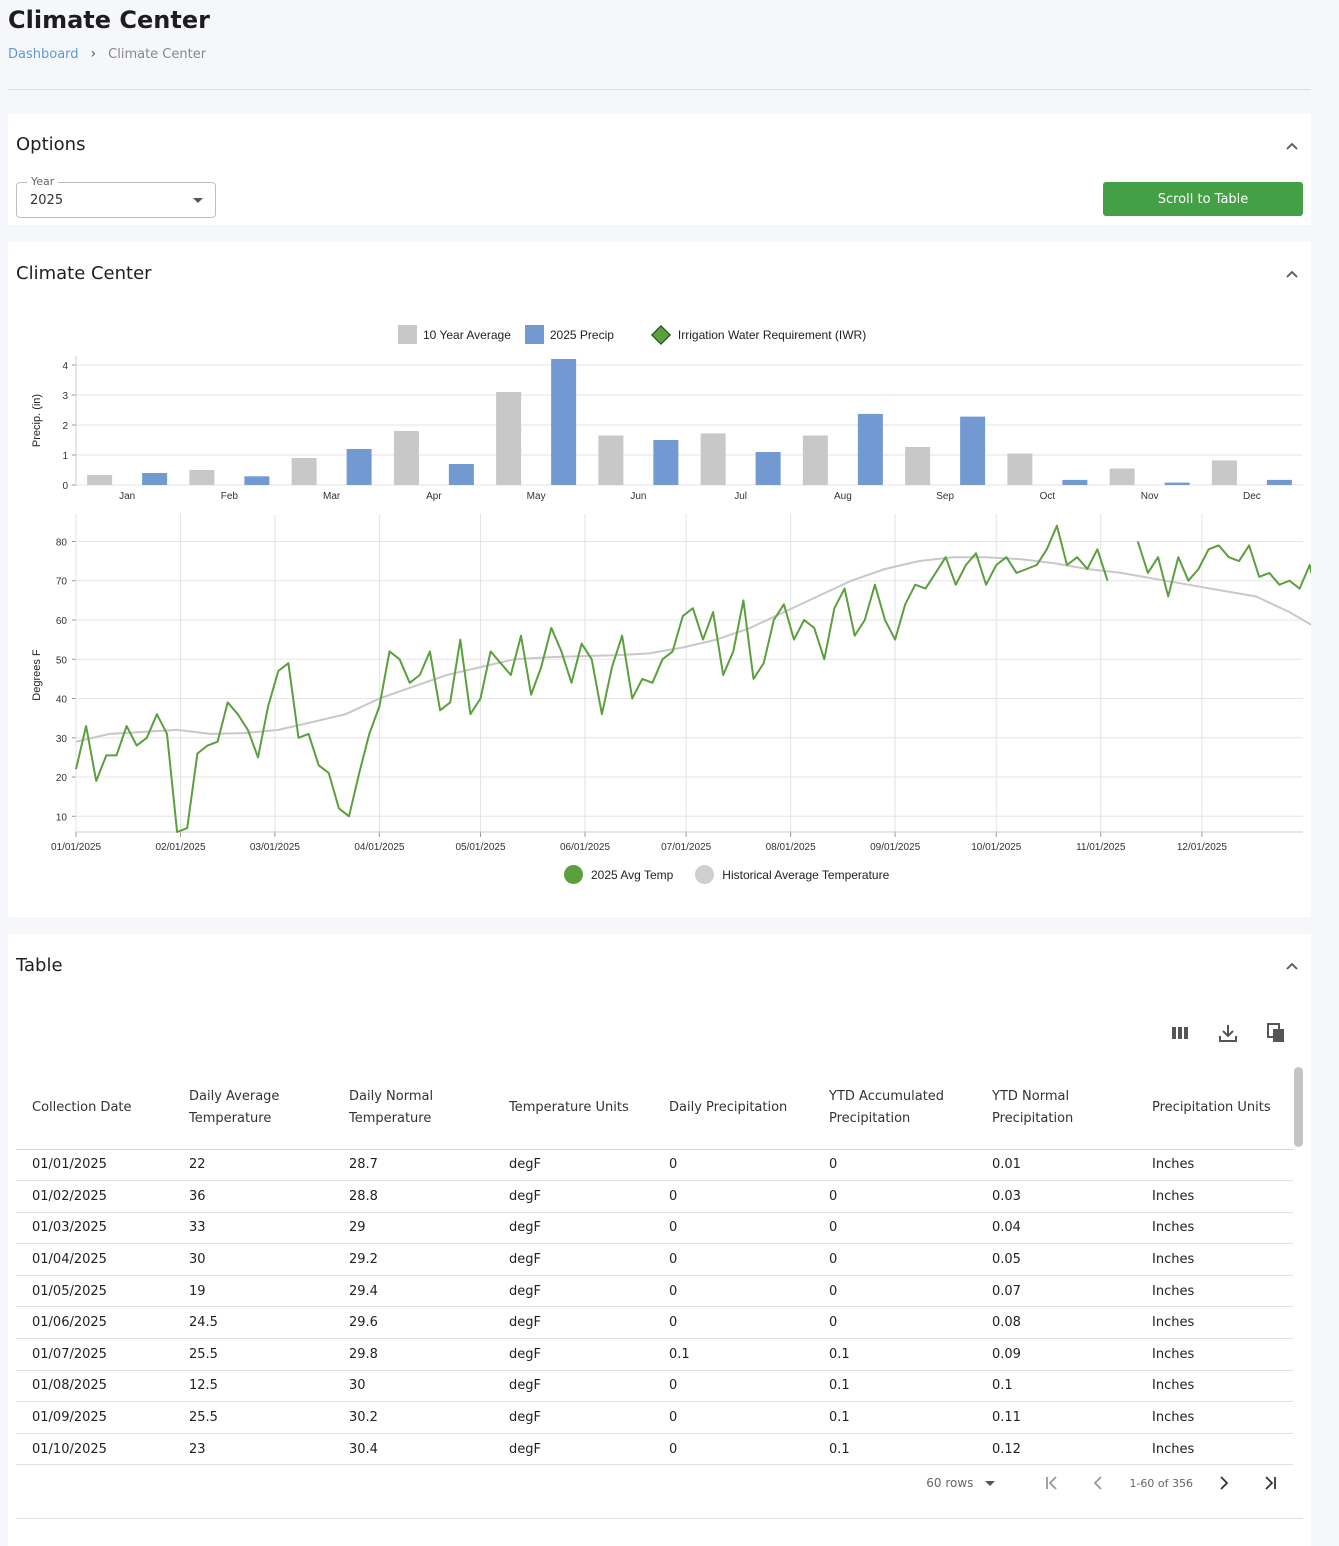  Describe the element at coordinates (379, 847) in the screenshot. I see `x-tick-label: 04/01/2025` at that location.